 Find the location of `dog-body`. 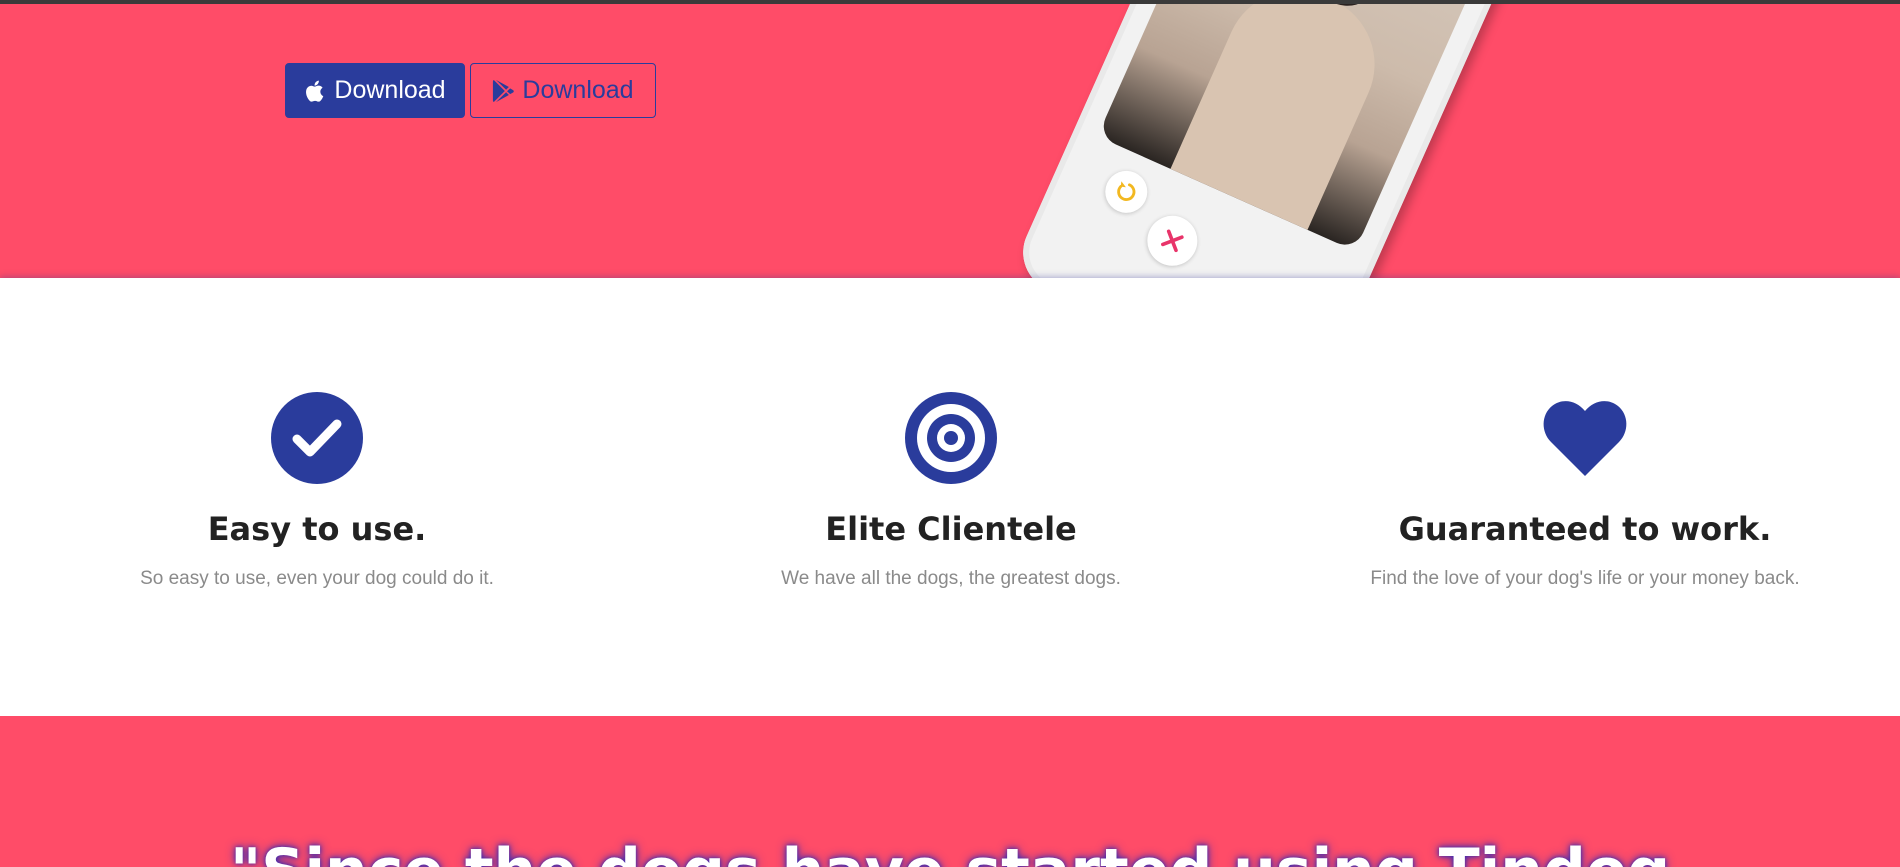

dog-body is located at coordinates (1279, 126).